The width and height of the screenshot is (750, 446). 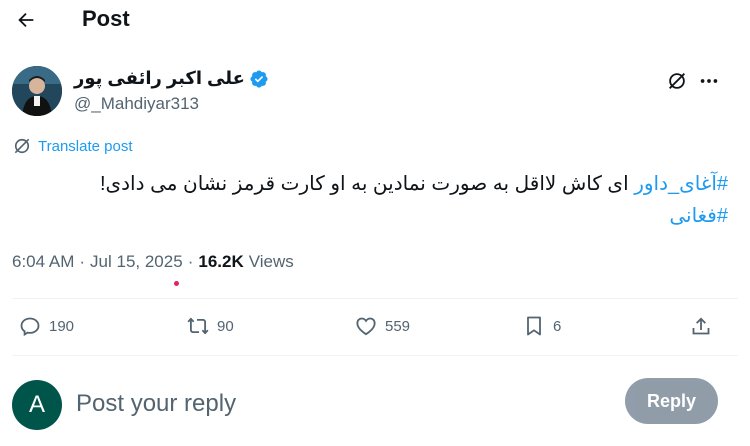 I want to click on grok-button, so click(x=677, y=81).